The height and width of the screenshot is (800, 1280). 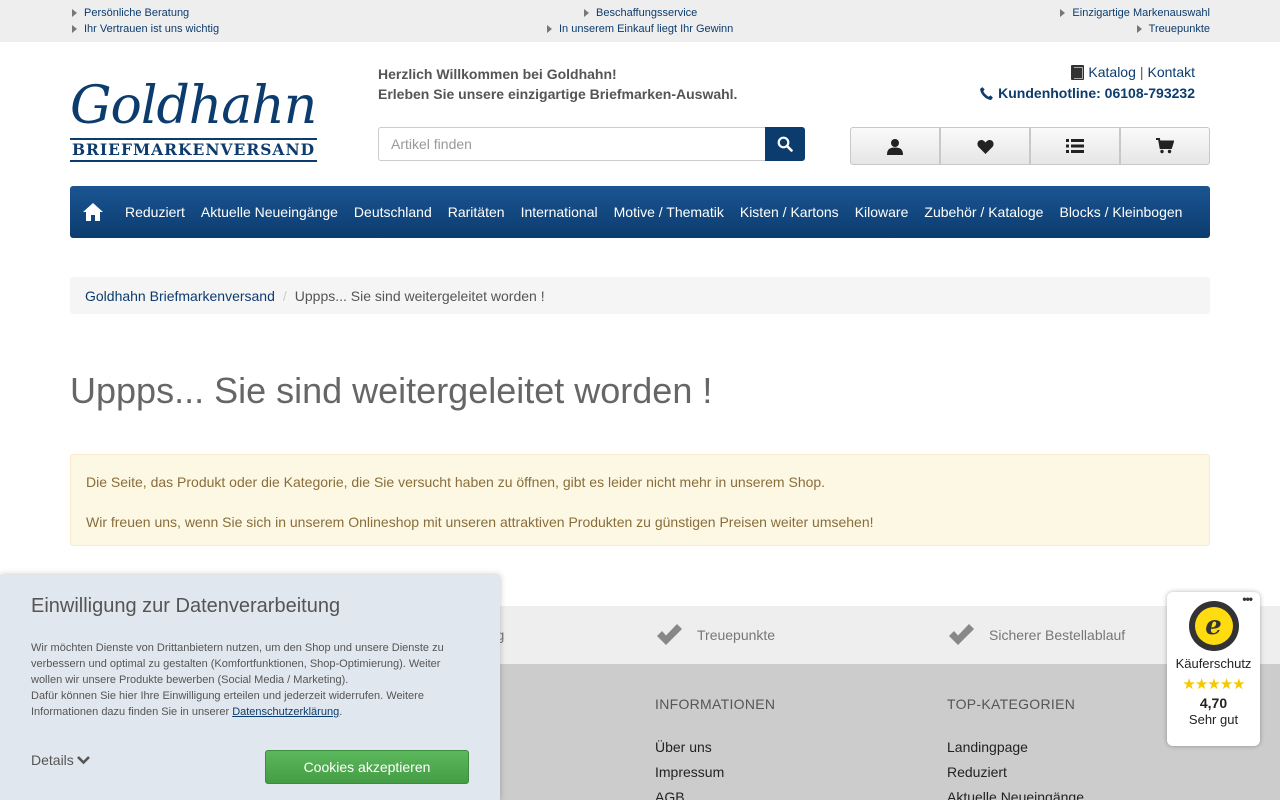 I want to click on benefit-item: Persönliche Beratung, so click(x=130, y=13).